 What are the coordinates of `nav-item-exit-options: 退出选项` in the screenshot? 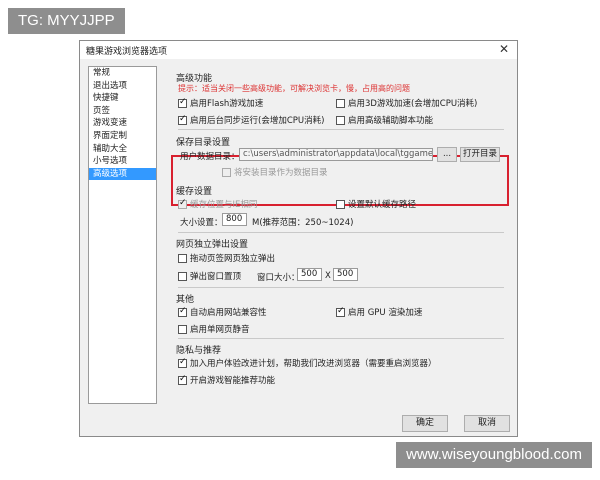 It's located at (122, 86).